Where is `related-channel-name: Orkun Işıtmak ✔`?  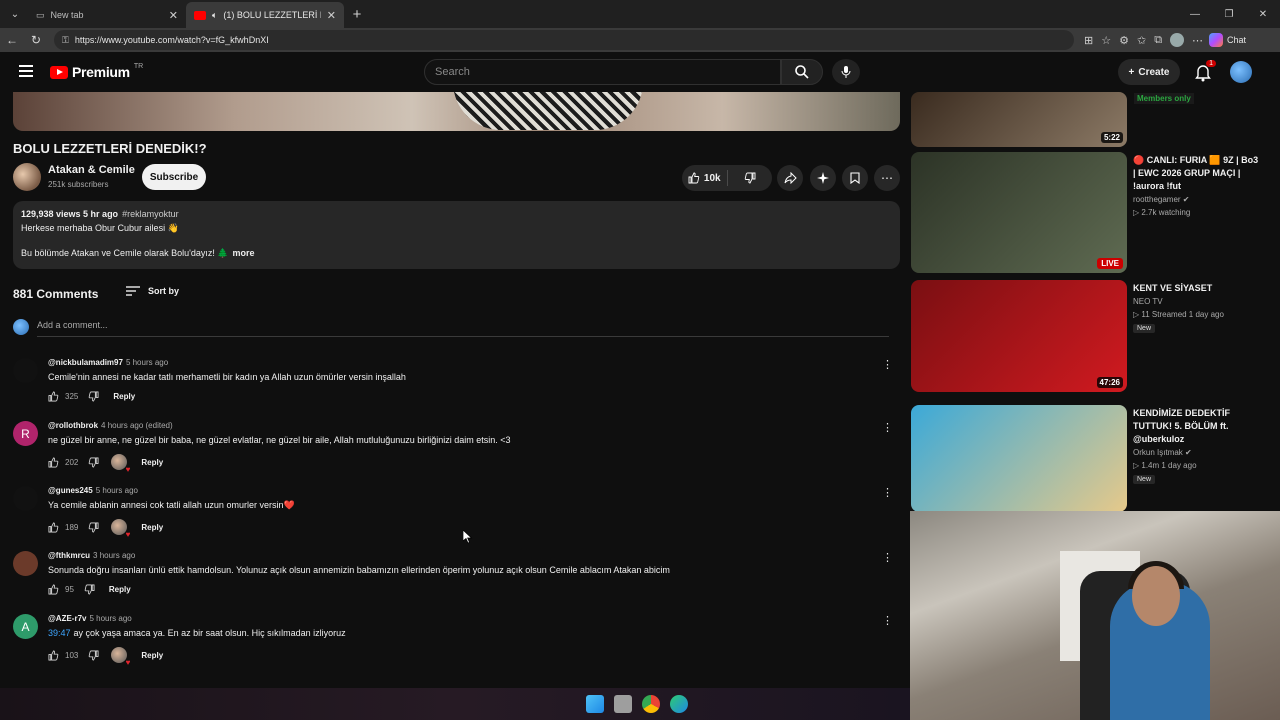
related-channel-name: Orkun Işıtmak ✔ is located at coordinates (1162, 452).